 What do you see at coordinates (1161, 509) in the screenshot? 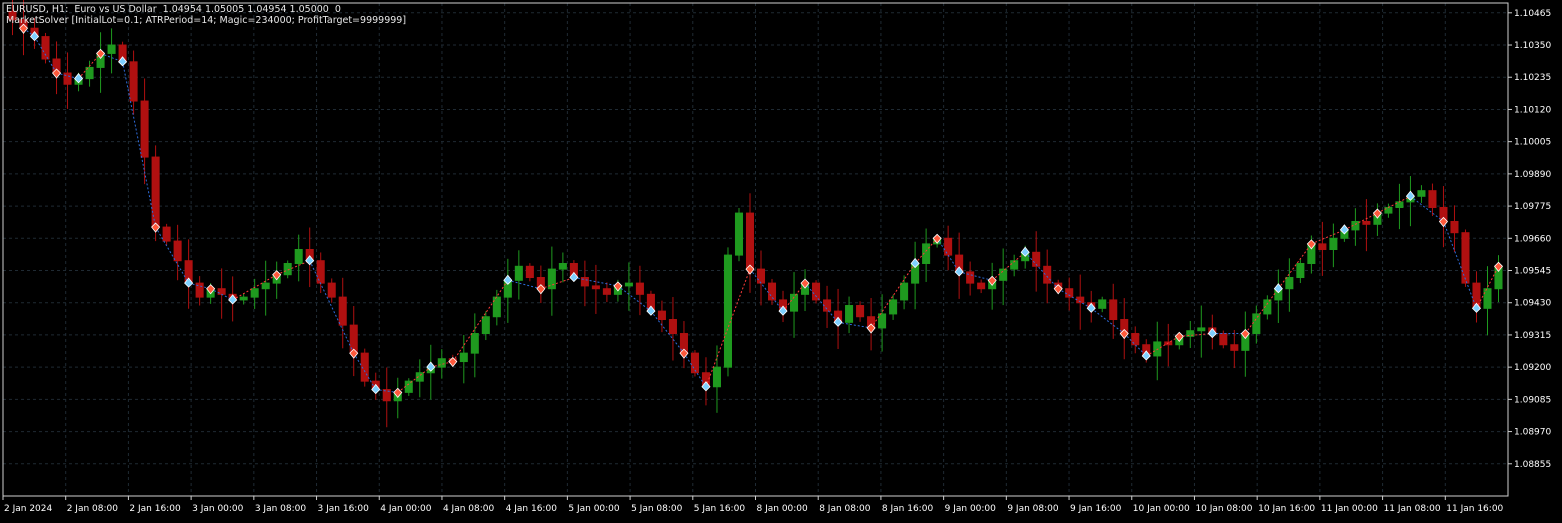
I see `x-tick-label: 10 Jan 00:00` at bounding box center [1161, 509].